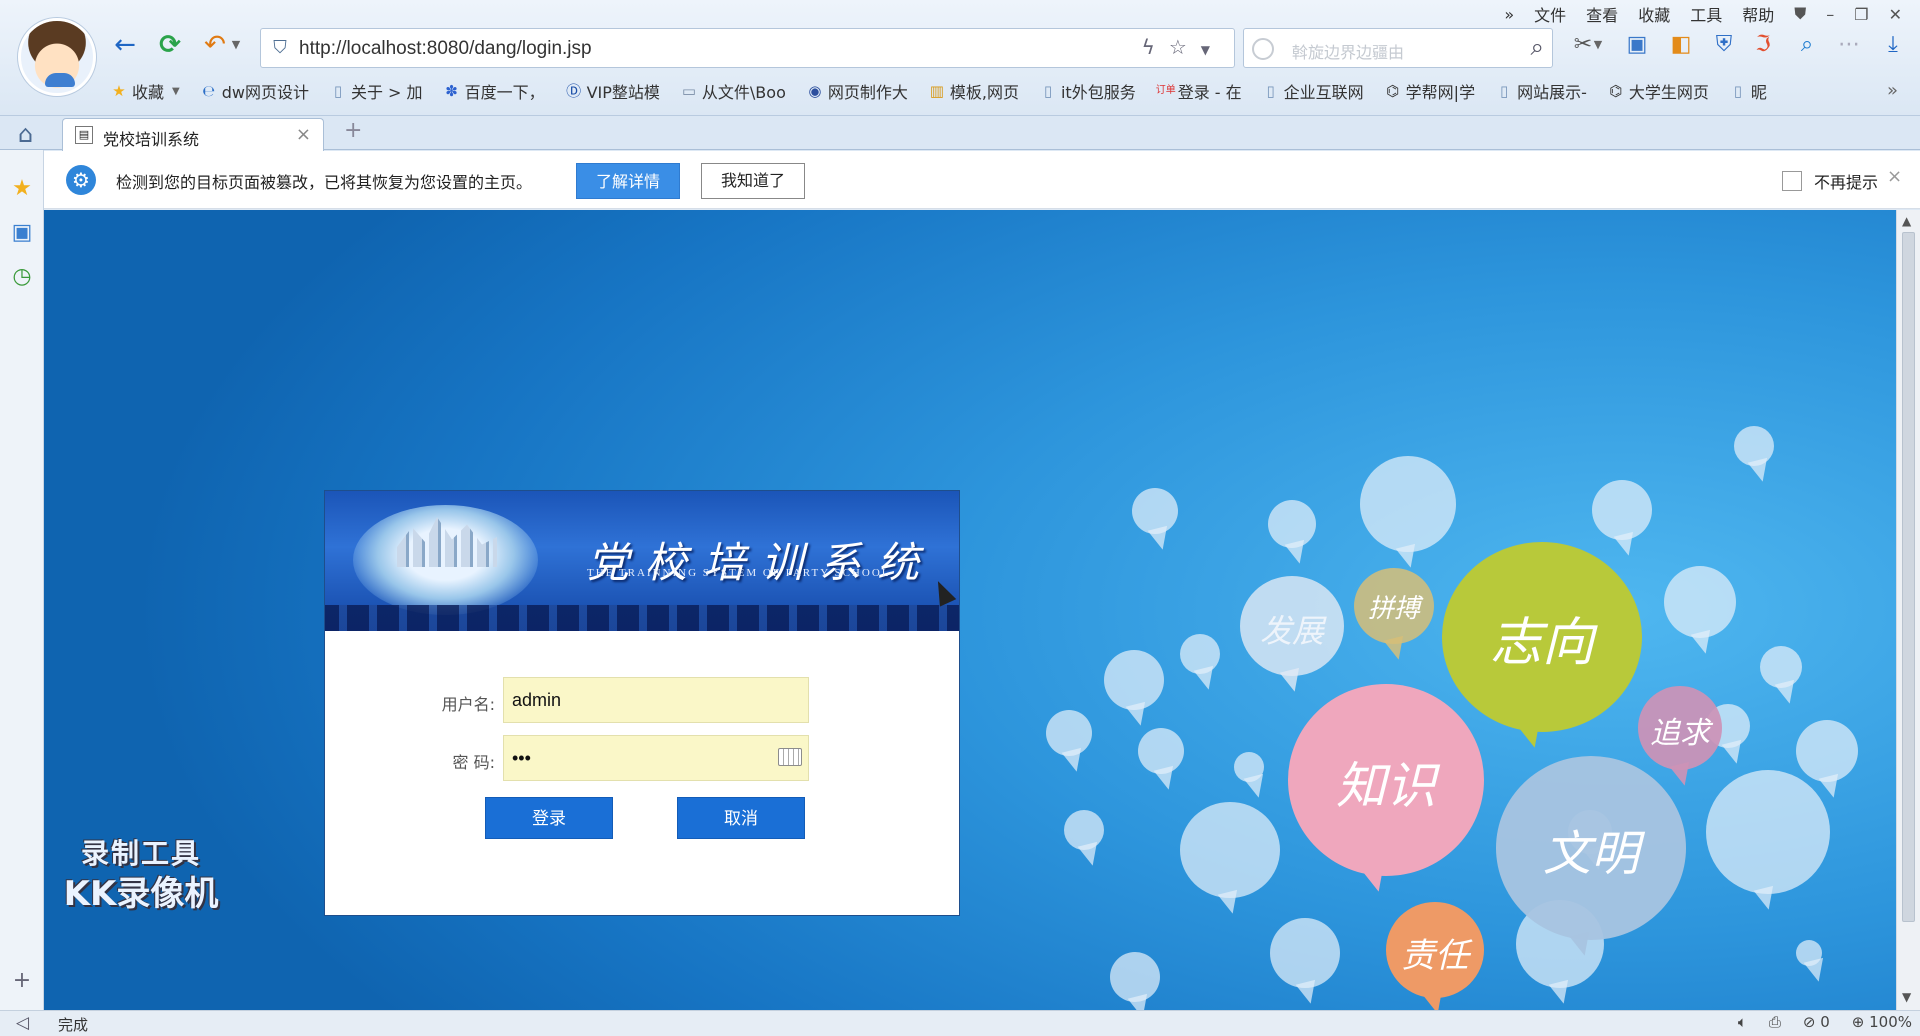 This screenshot has height=1036, width=1920. Describe the element at coordinates (125, 45) in the screenshot. I see `back-arrow-icon: ←` at that location.